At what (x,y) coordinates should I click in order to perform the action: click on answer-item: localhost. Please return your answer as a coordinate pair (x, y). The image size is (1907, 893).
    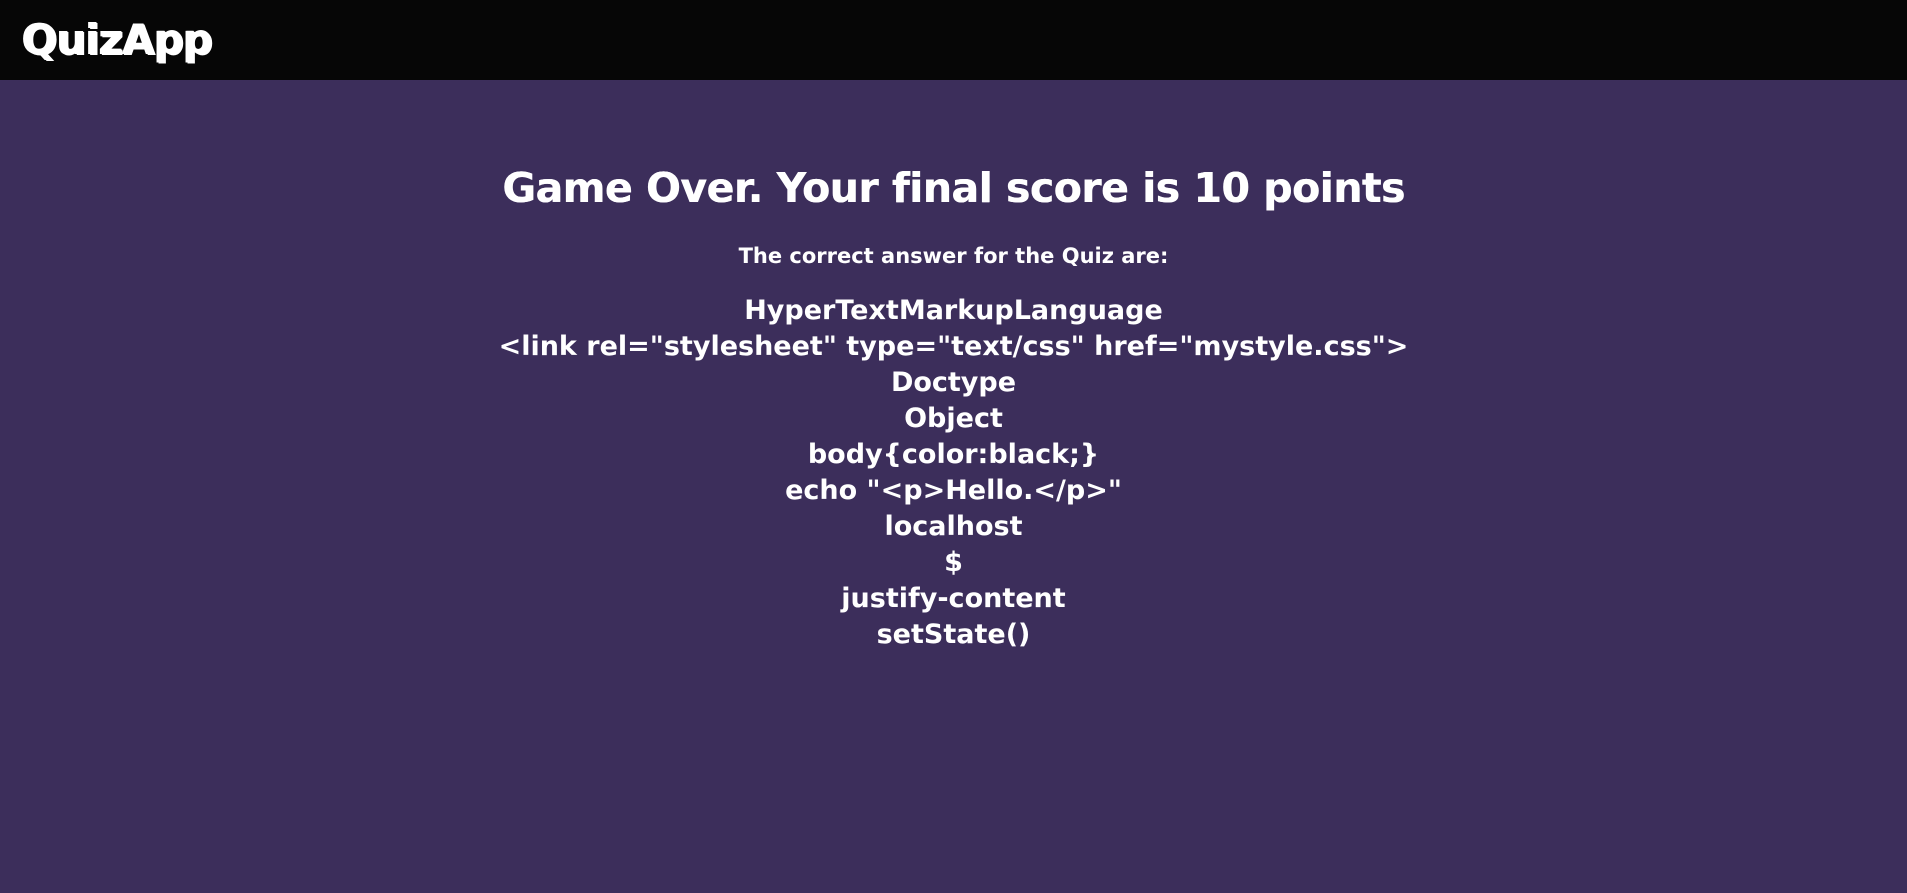
    Looking at the image, I should click on (953, 526).